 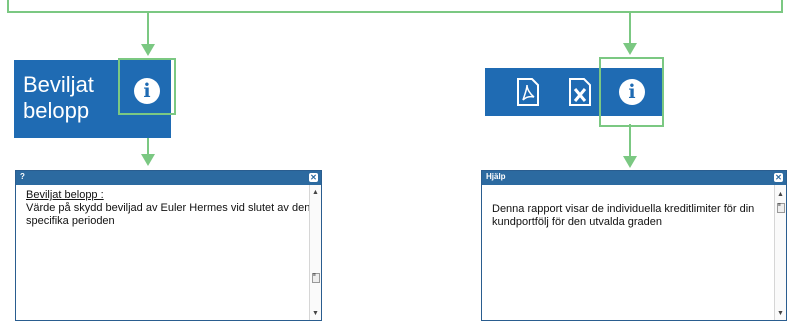 What do you see at coordinates (168, 178) in the screenshot?
I see `popup-titlebar: ? ✕` at bounding box center [168, 178].